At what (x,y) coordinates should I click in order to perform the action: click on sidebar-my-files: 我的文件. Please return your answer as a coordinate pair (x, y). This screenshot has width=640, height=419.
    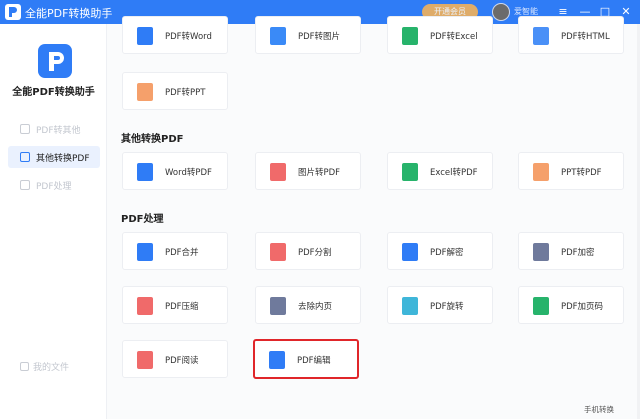
    Looking at the image, I should click on (44, 366).